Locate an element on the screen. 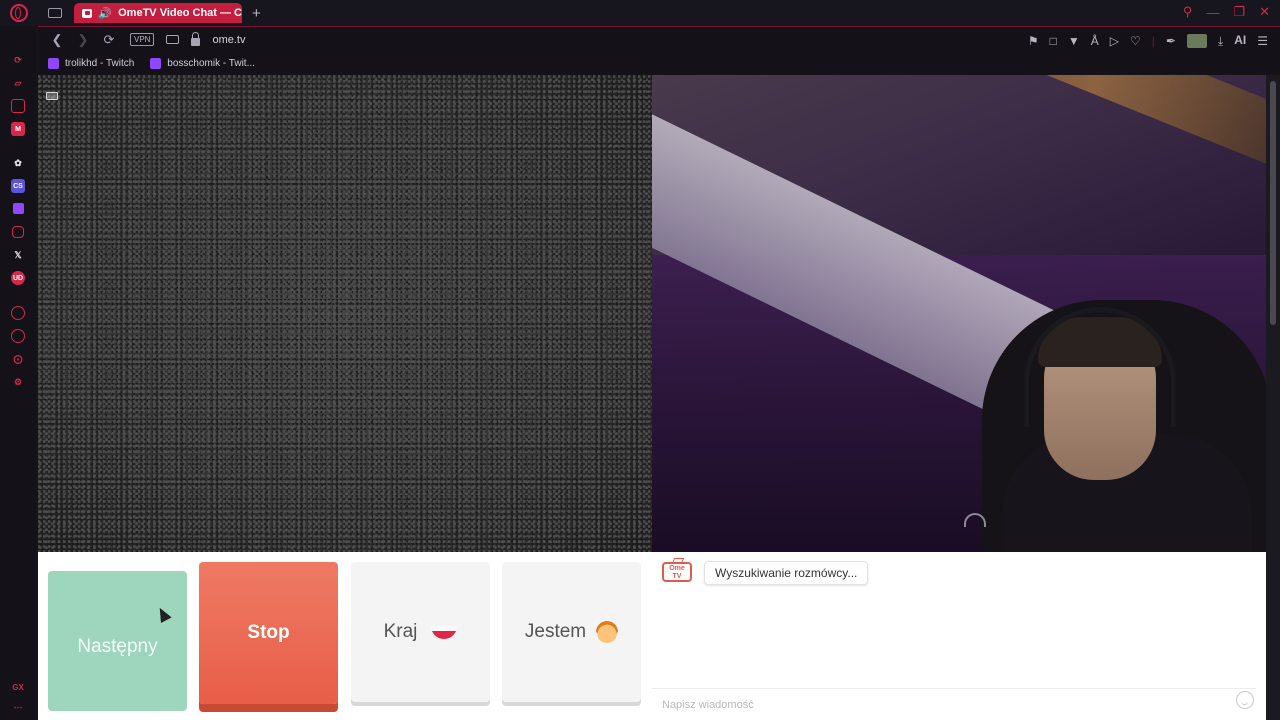 The width and height of the screenshot is (1280, 720). window-controls: ⚲ — ❐ ✕ is located at coordinates (1226, 12).